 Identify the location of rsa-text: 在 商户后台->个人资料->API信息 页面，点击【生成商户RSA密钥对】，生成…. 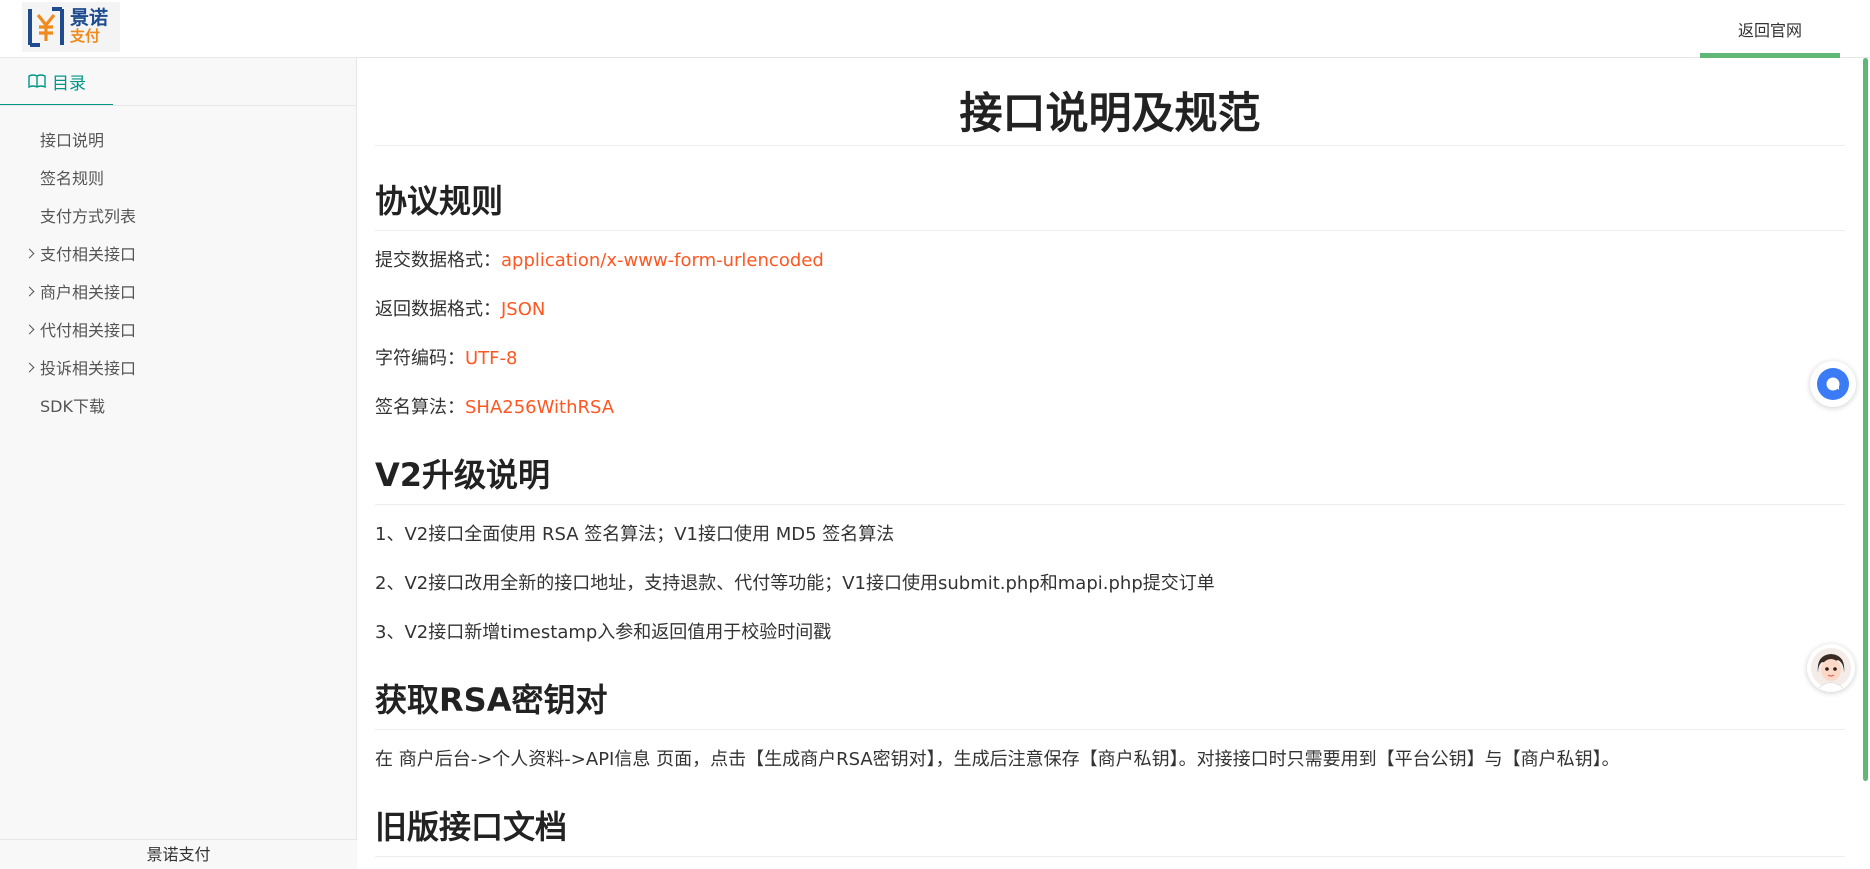
(997, 759).